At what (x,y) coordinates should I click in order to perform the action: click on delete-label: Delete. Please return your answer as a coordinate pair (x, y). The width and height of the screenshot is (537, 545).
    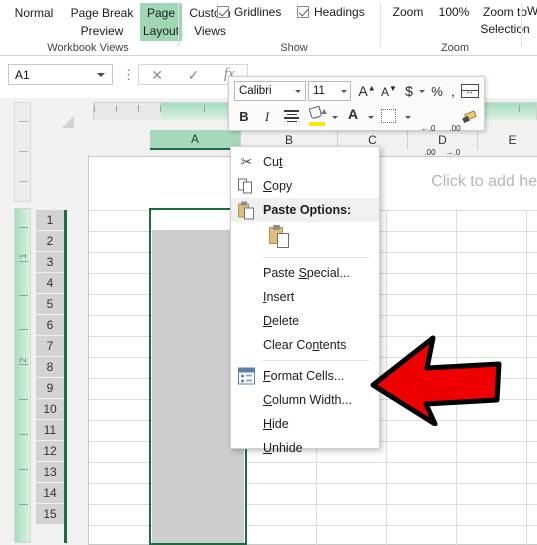
    Looking at the image, I should click on (281, 321).